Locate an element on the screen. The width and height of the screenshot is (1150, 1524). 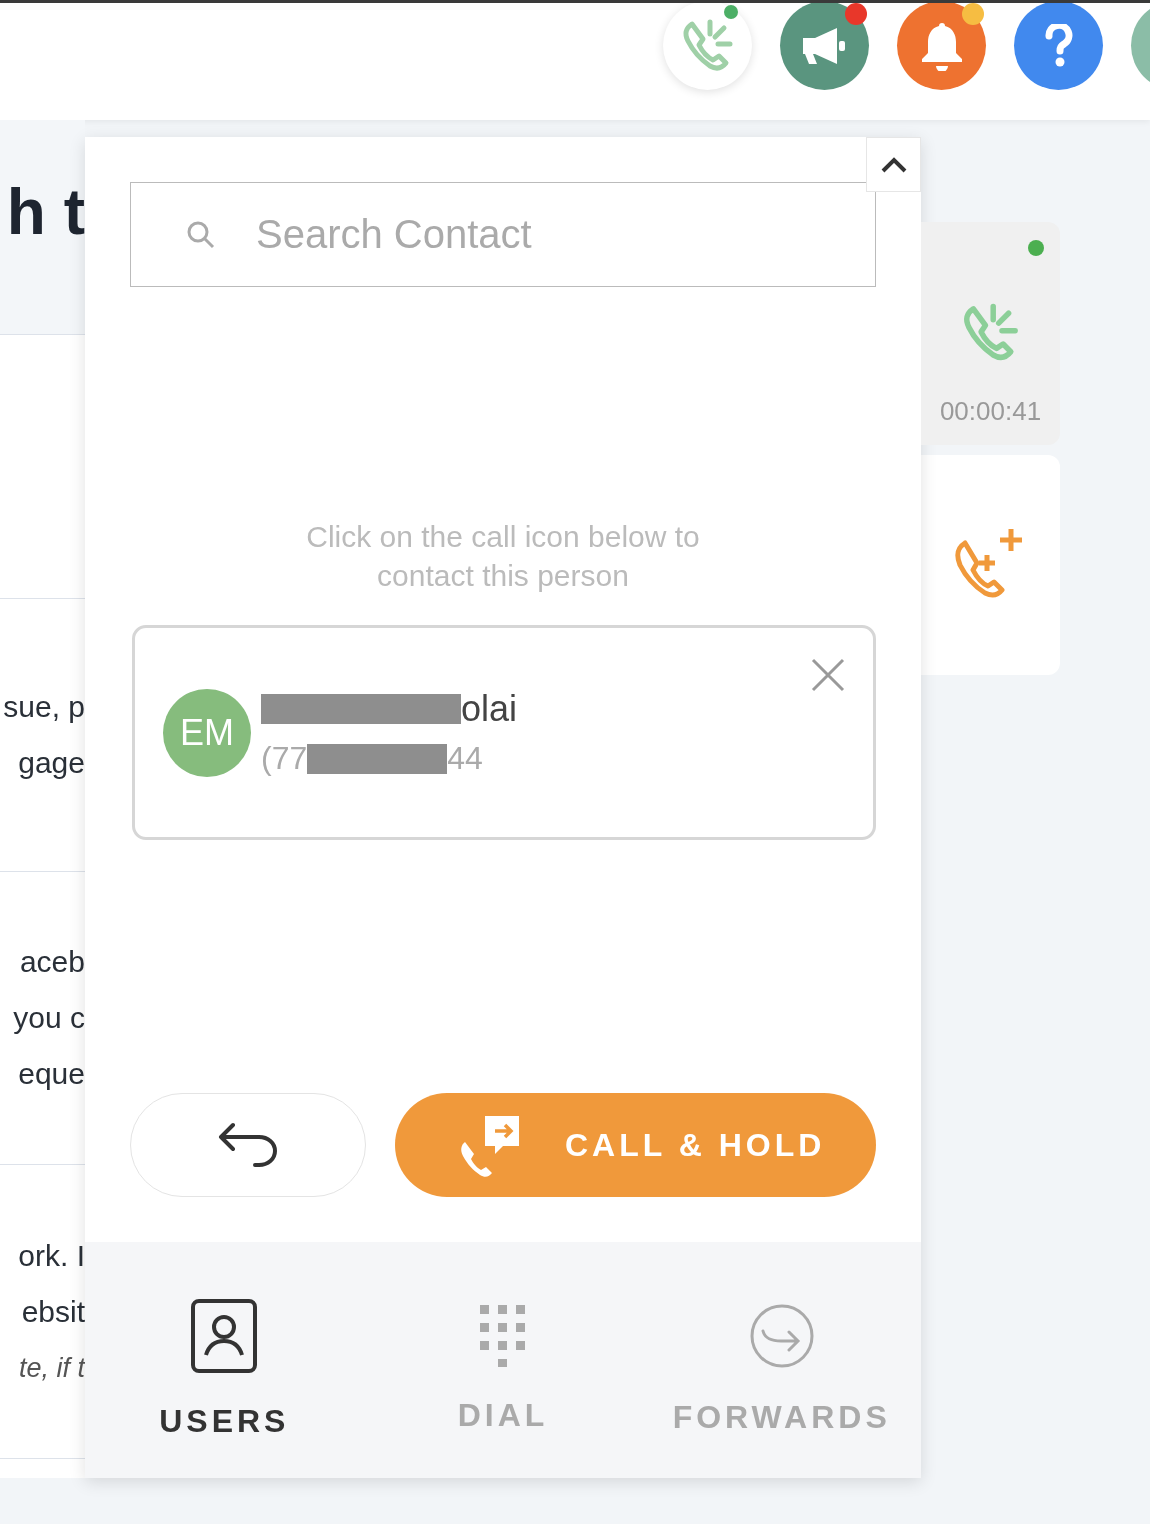
dialpad-icon is located at coordinates (503, 1336).